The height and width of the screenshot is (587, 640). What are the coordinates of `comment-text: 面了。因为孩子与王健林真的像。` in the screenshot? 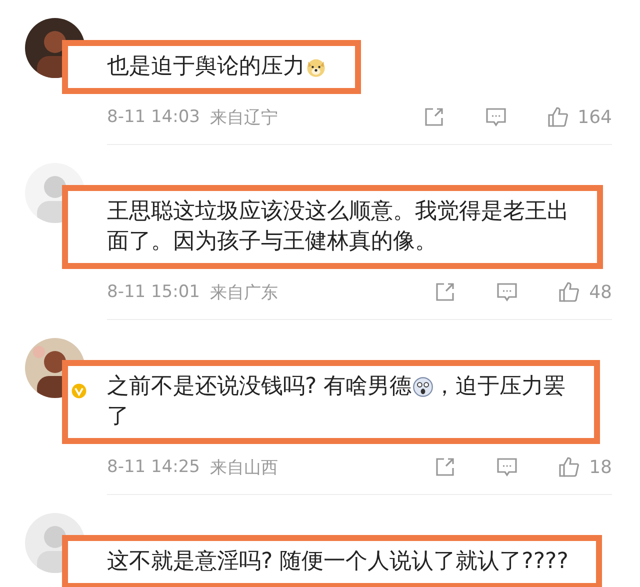 It's located at (272, 242).